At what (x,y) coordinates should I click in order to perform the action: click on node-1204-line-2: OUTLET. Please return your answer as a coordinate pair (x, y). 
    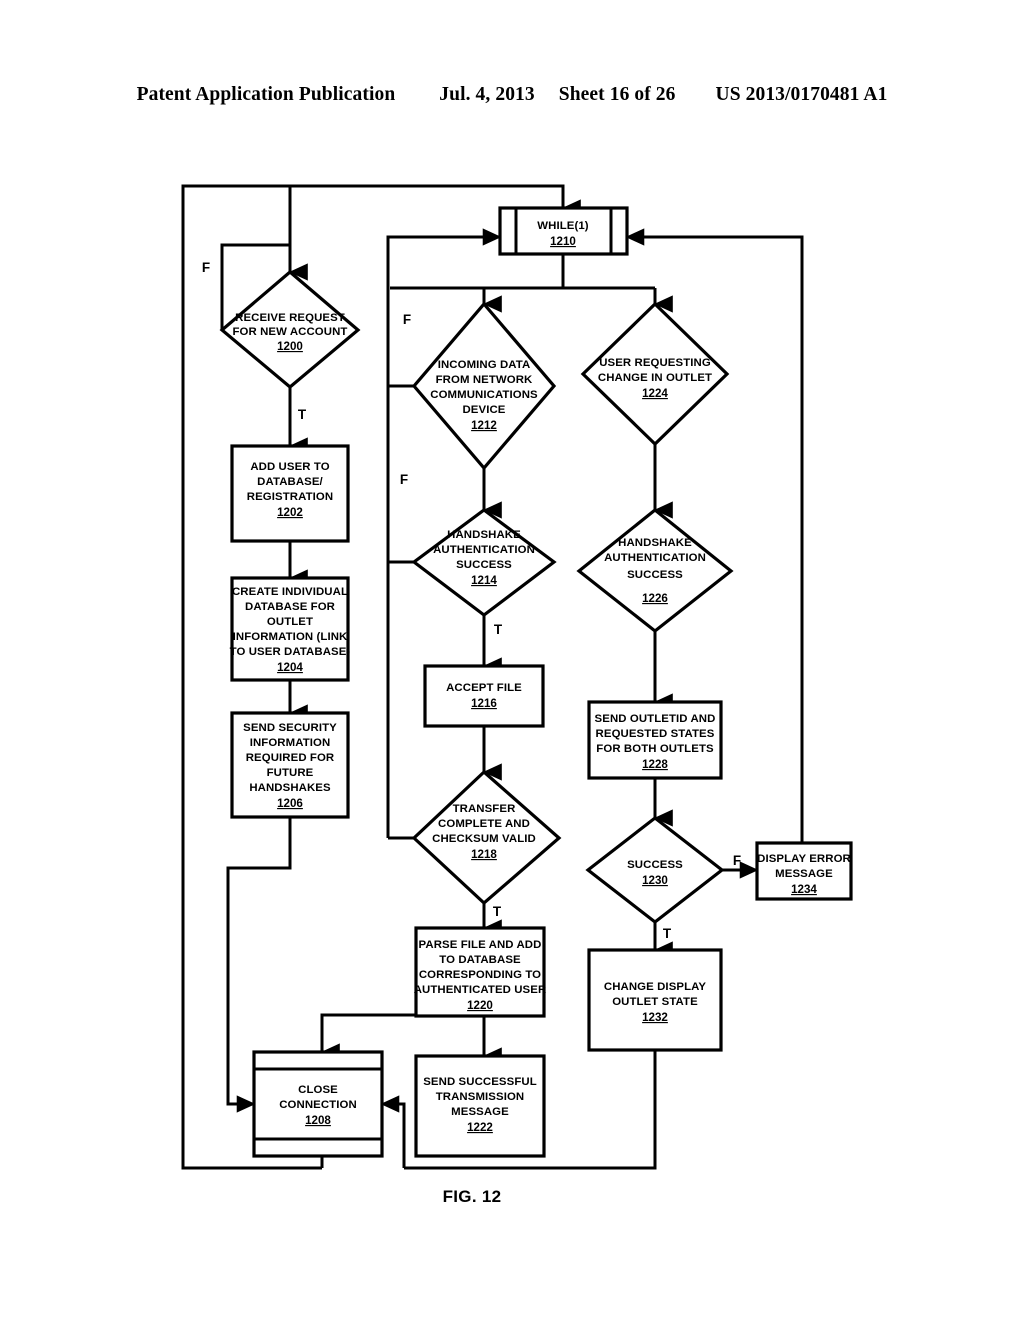
    Looking at the image, I should click on (290, 622).